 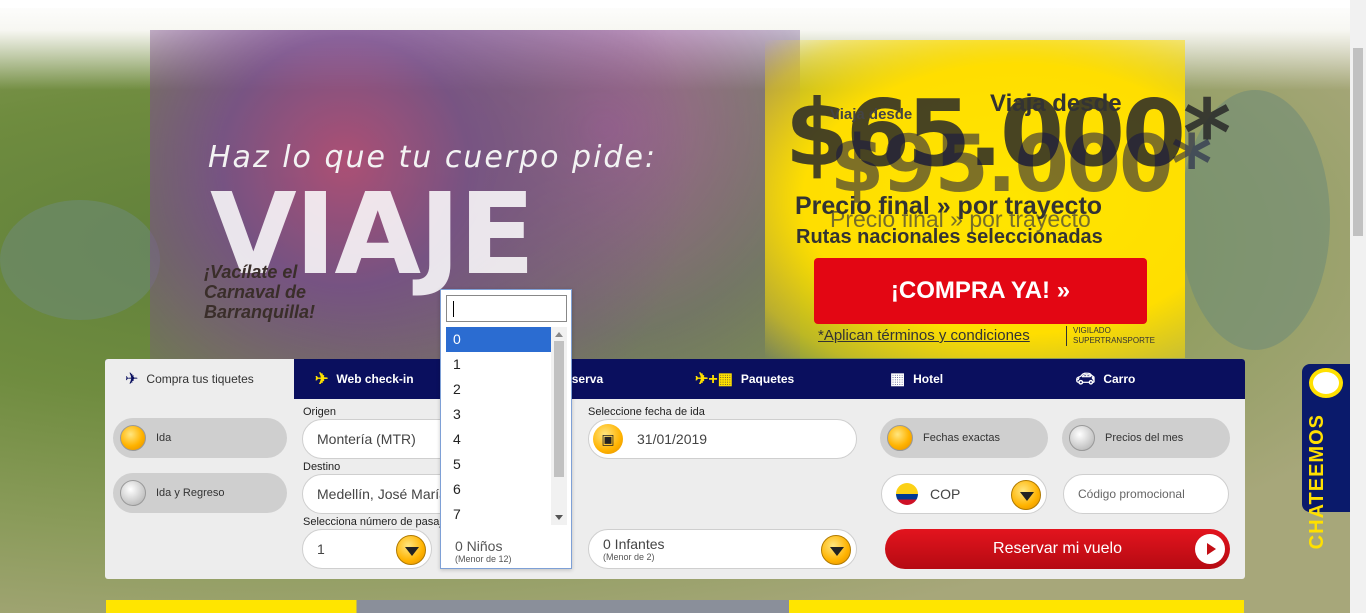 I want to click on date-field: ▣ 31/01/2019, so click(x=722, y=439).